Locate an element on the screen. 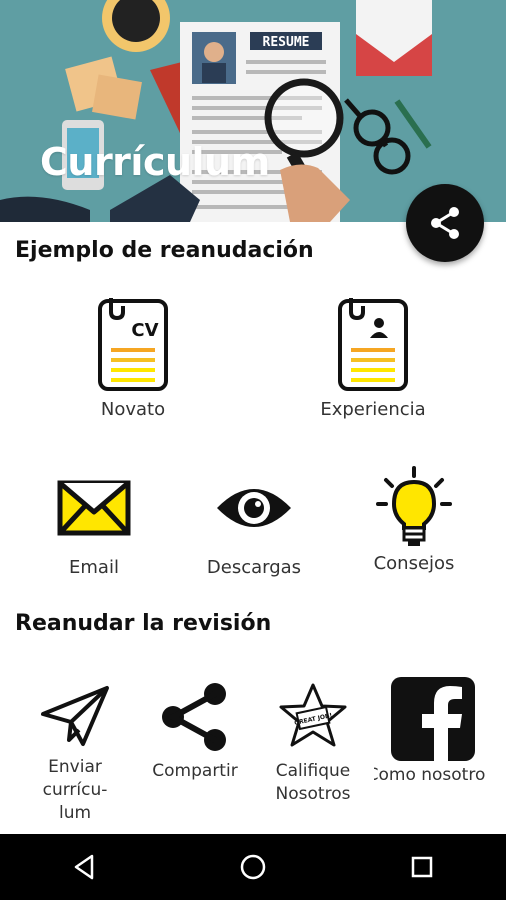  section-title-examples: Ejemplo de reanudación is located at coordinates (164, 250).